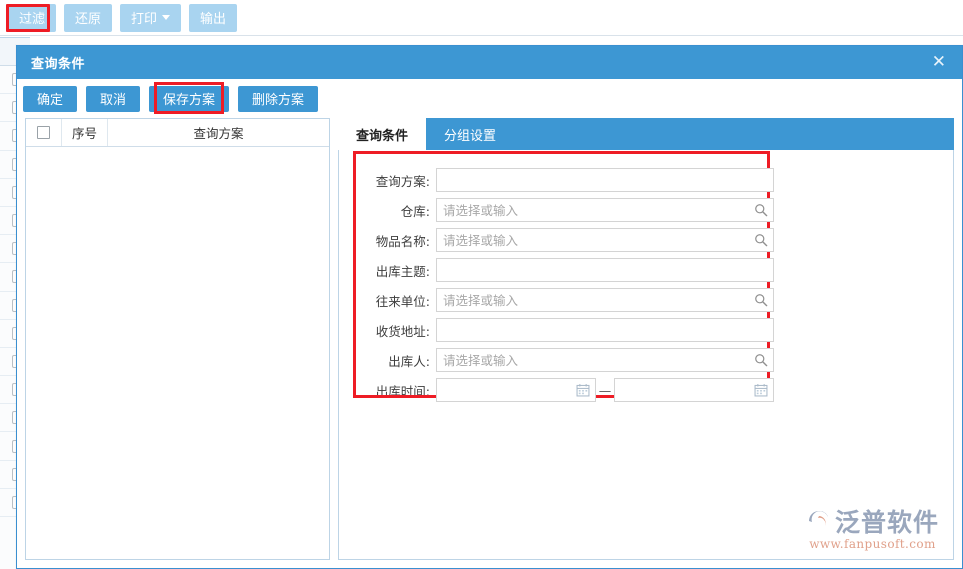 This screenshot has width=963, height=569. Describe the element at coordinates (402, 271) in the screenshot. I see `label-outbound-subject: 出库主题:` at that location.